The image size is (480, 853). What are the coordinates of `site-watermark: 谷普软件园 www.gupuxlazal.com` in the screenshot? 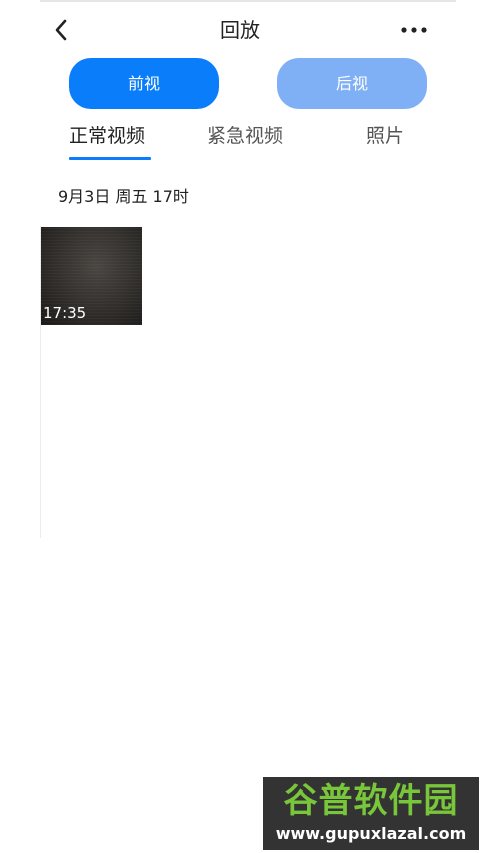 It's located at (371, 813).